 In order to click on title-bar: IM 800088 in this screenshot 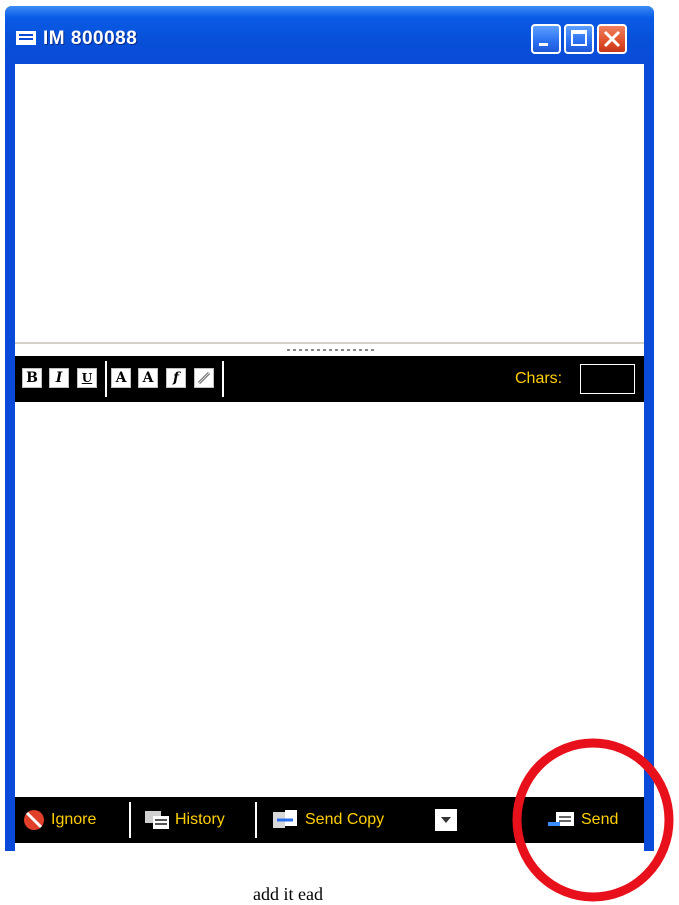, I will do `click(329, 35)`.